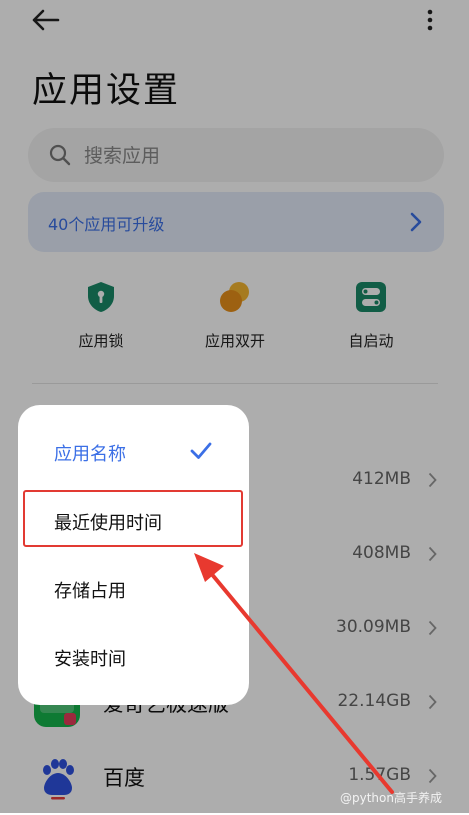  I want to click on sort-option-label: 安装时间, so click(90, 659).